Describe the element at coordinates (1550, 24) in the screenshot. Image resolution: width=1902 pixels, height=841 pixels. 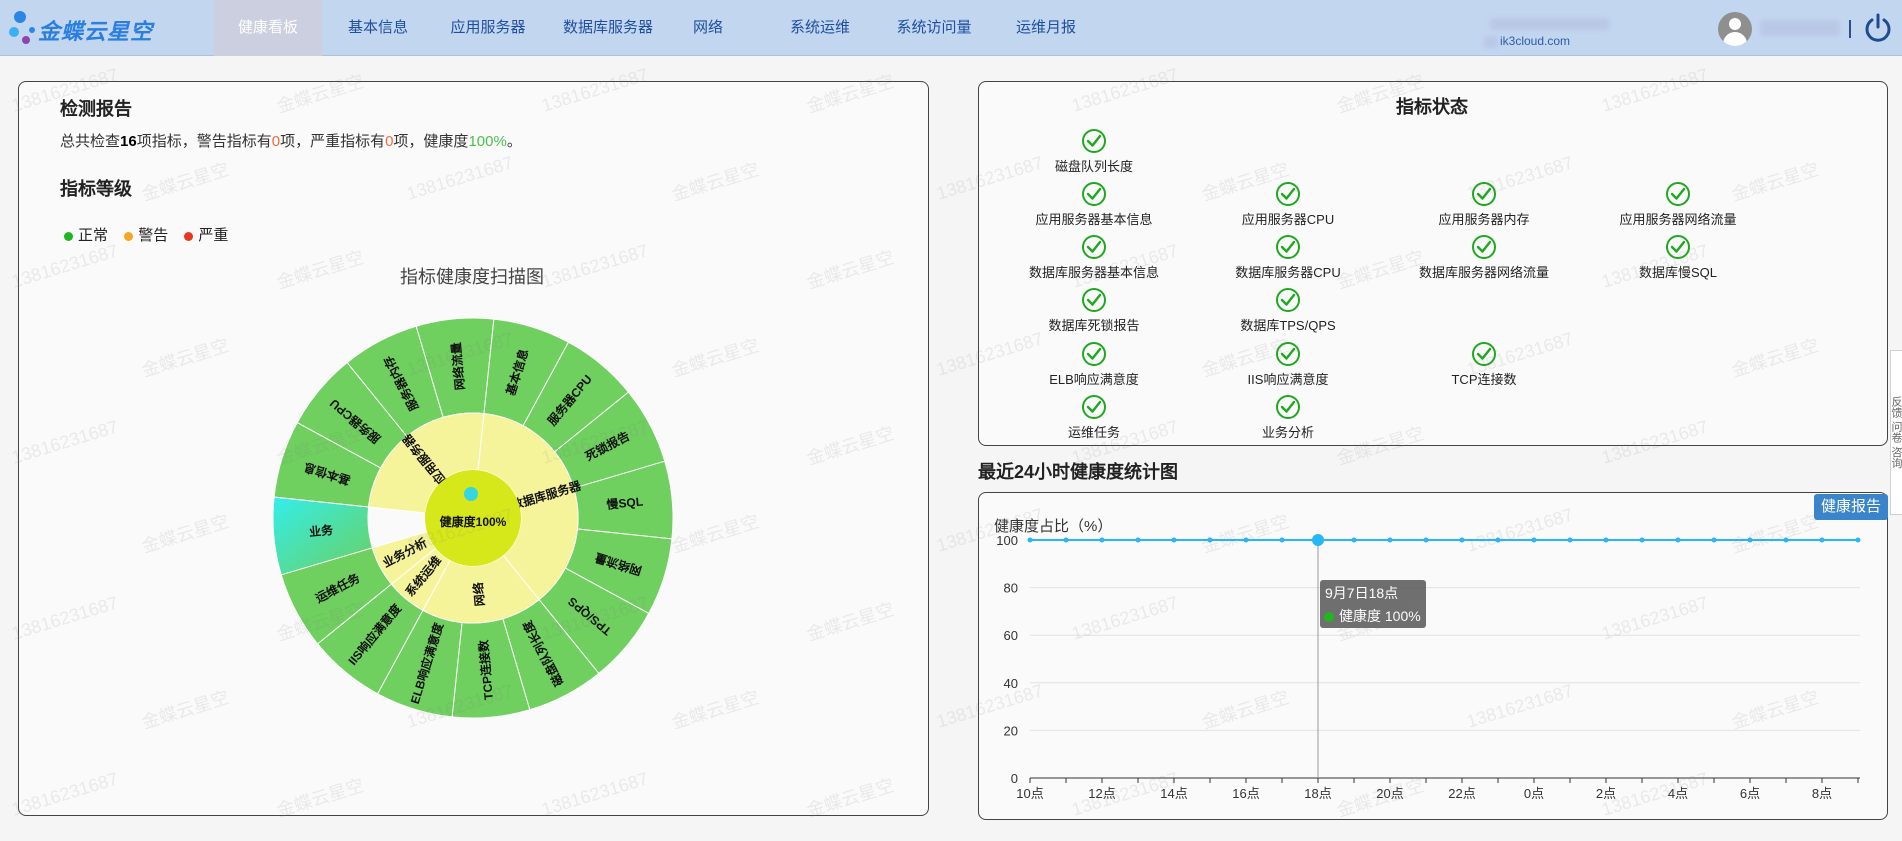
I see `blurred-user-info` at that location.